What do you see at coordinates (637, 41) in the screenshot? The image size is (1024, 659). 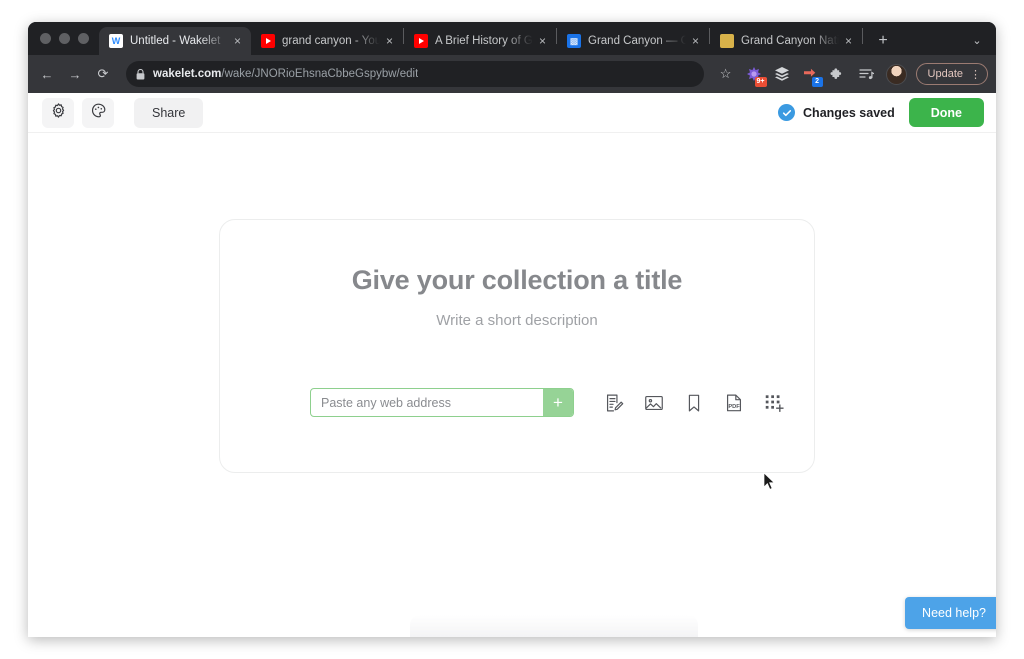 I see `tab-title: Grand Canyon — Google A` at bounding box center [637, 41].